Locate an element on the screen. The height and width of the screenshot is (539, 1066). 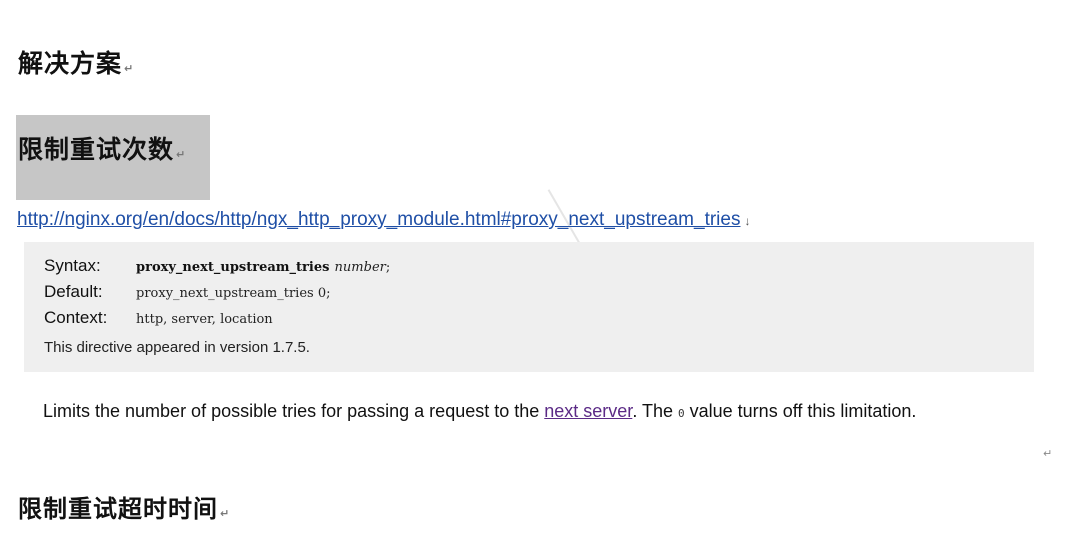
default-row: Default: proxy_next_upstream_tries 0; is located at coordinates (187, 292).